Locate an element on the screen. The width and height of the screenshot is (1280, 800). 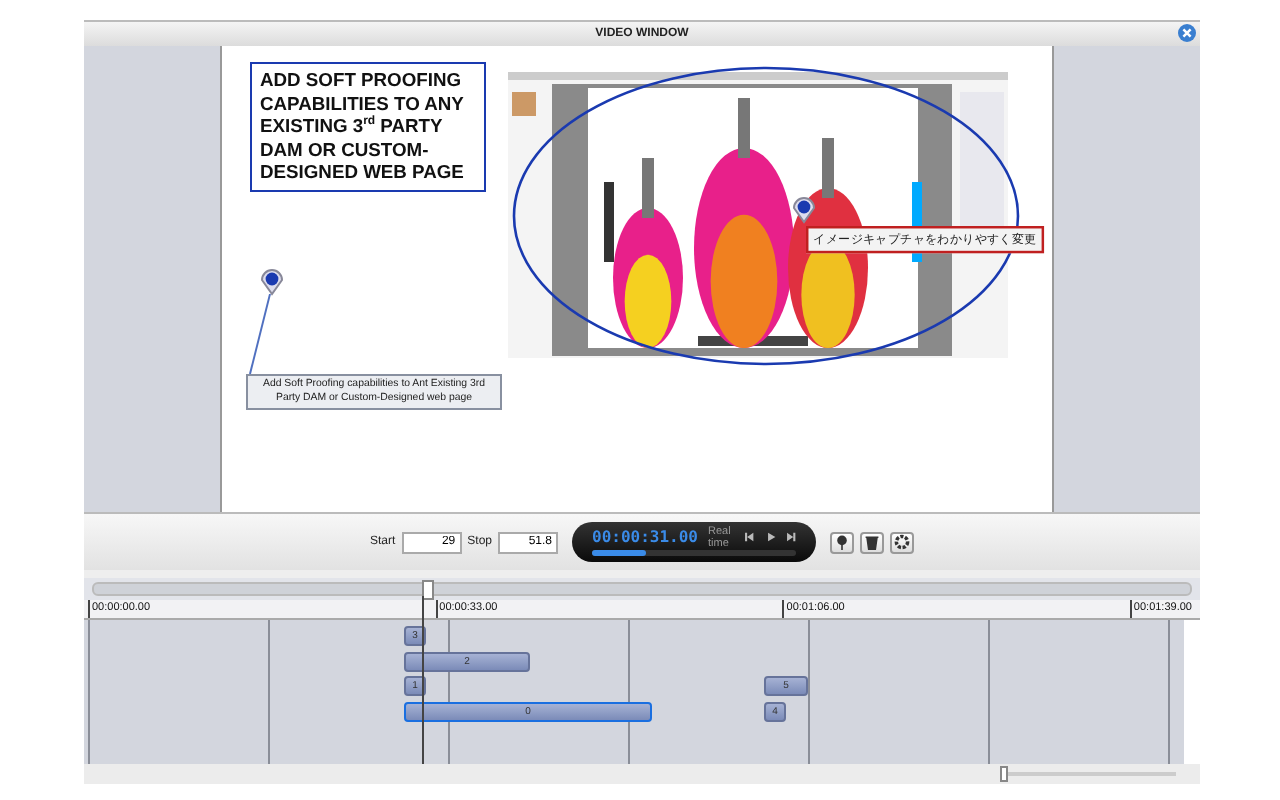
settings-button is located at coordinates (902, 542).